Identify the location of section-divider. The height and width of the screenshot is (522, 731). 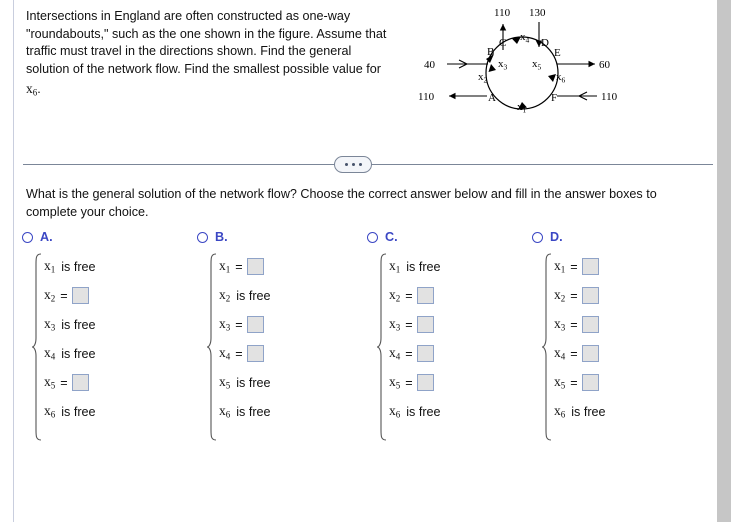
(368, 165).